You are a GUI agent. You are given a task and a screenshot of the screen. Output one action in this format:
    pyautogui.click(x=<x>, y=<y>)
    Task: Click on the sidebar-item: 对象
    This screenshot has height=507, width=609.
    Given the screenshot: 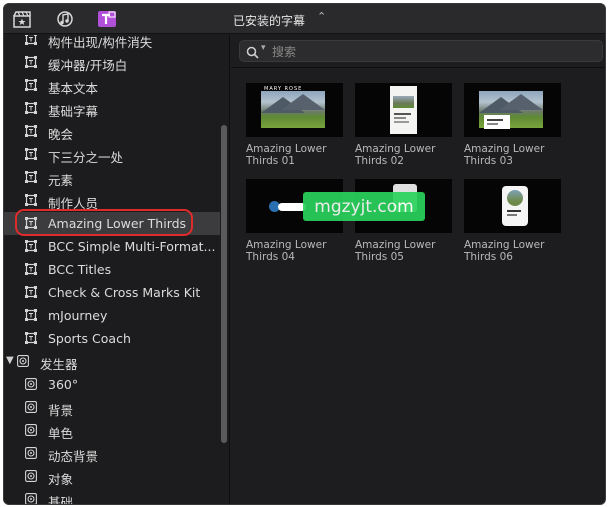 What is the action you would take?
    pyautogui.click(x=112, y=476)
    